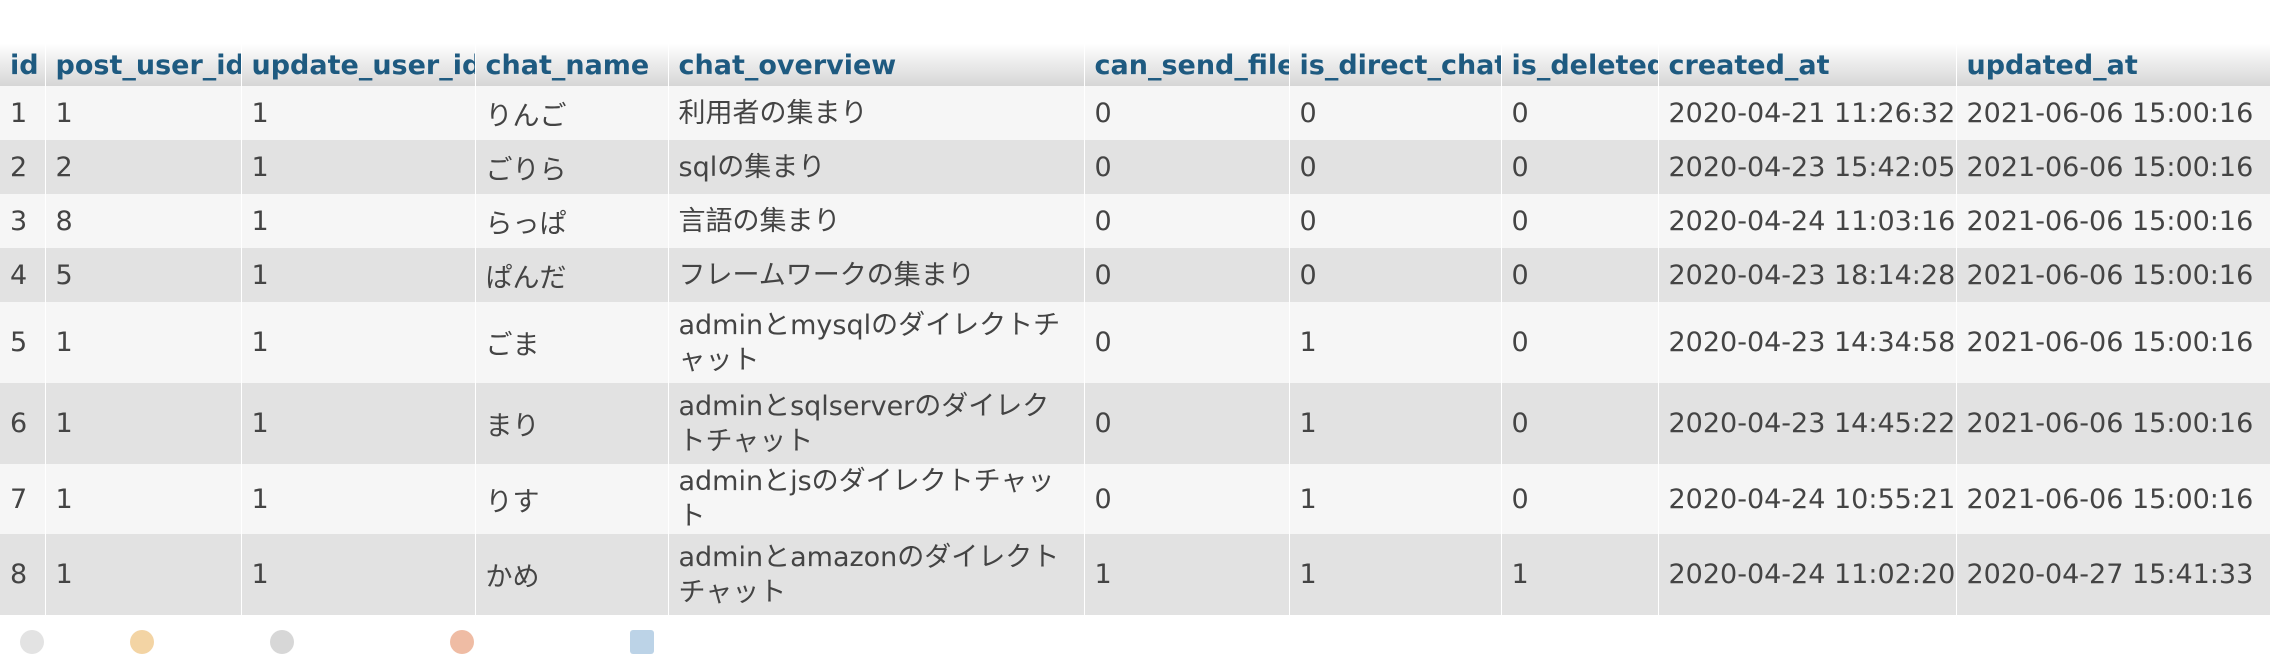  I want to click on cell-id: 7, so click(23, 499).